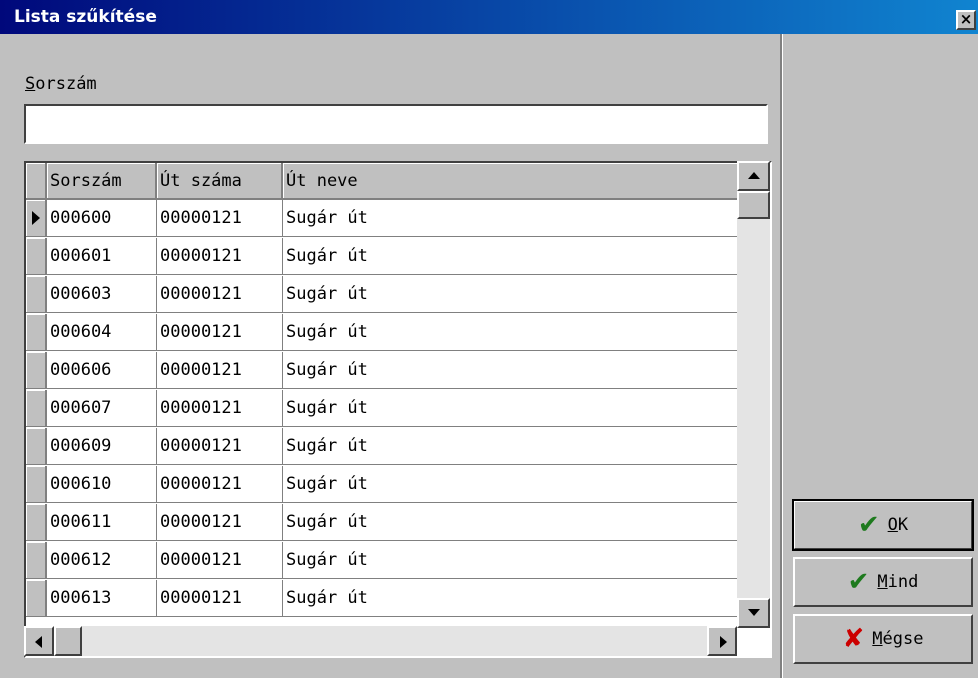 Image resolution: width=978 pixels, height=678 pixels. What do you see at coordinates (102, 408) in the screenshot?
I see `table-cell: 000607` at bounding box center [102, 408].